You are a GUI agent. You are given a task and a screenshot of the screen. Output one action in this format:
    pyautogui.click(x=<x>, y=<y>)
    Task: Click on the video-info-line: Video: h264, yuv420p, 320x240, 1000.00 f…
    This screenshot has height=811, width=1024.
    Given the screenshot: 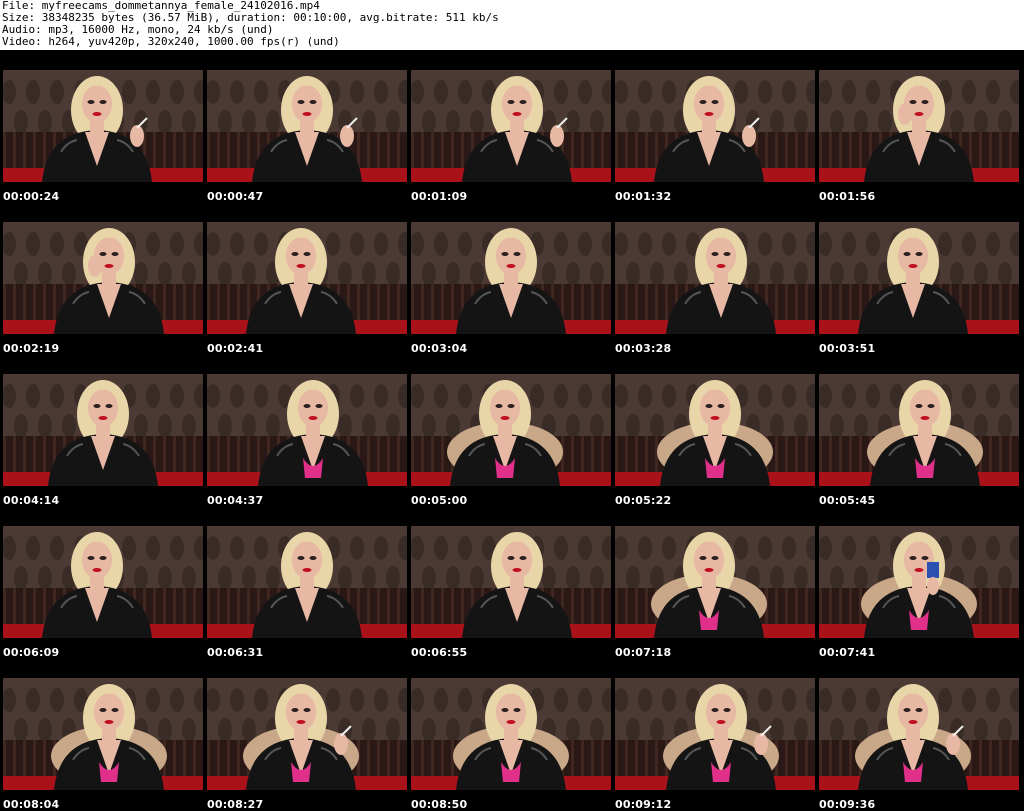 What is the action you would take?
    pyautogui.click(x=171, y=41)
    